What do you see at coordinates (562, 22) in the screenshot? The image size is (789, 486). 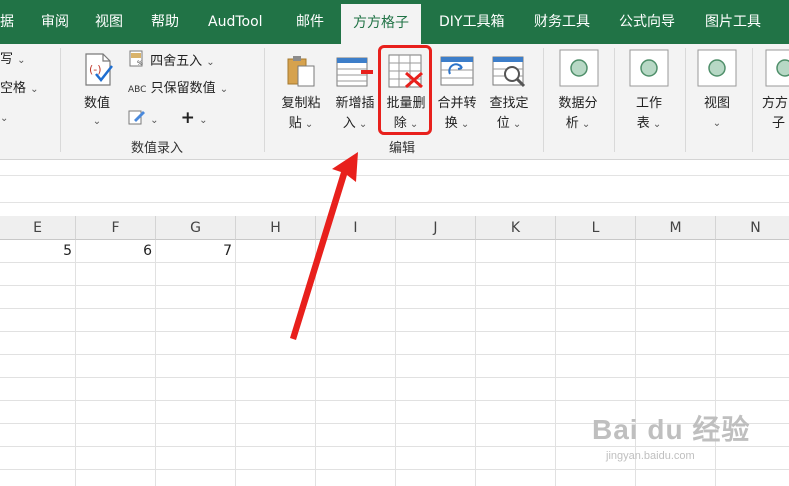 I see `tab-finance-tools: 财务工具` at bounding box center [562, 22].